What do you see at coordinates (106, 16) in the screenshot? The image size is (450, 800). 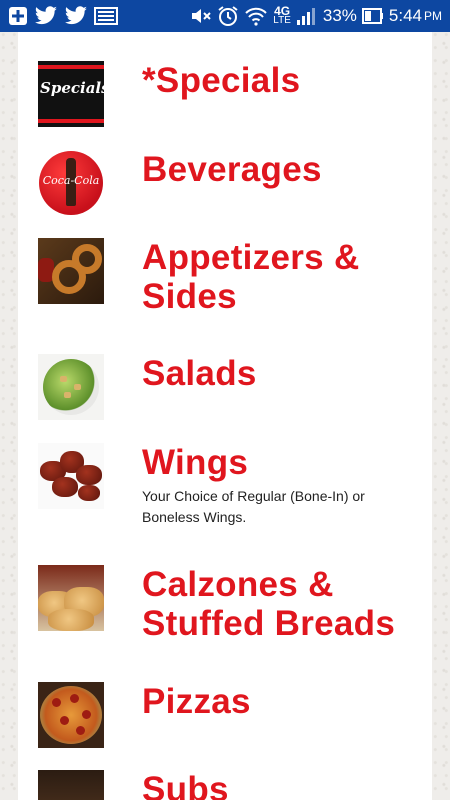 I see `screenshot-icon` at bounding box center [106, 16].